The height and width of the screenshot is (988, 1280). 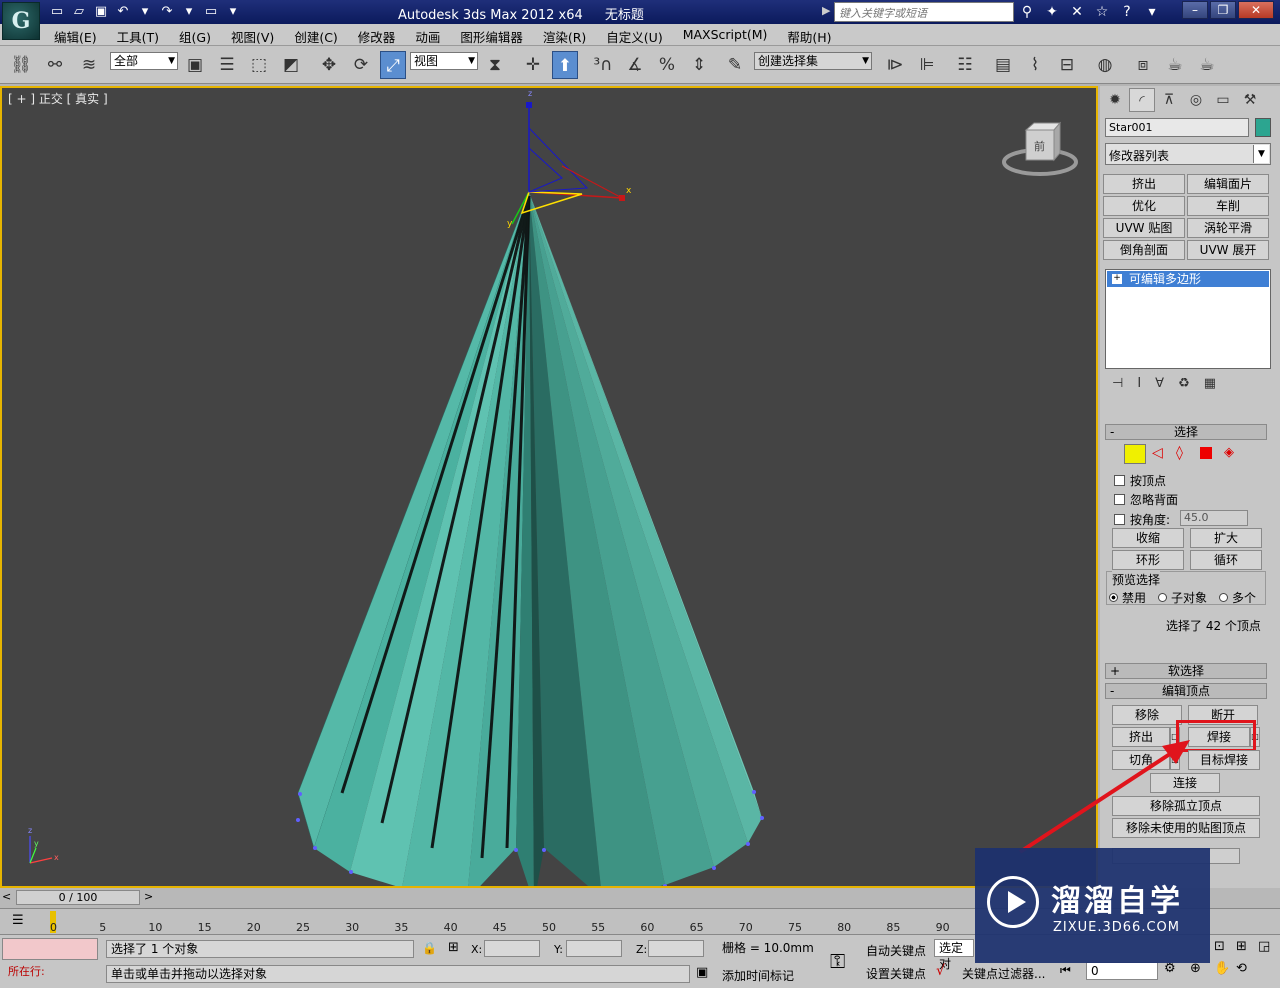 I want to click on vertex-mode-icon, so click(x=1135, y=454).